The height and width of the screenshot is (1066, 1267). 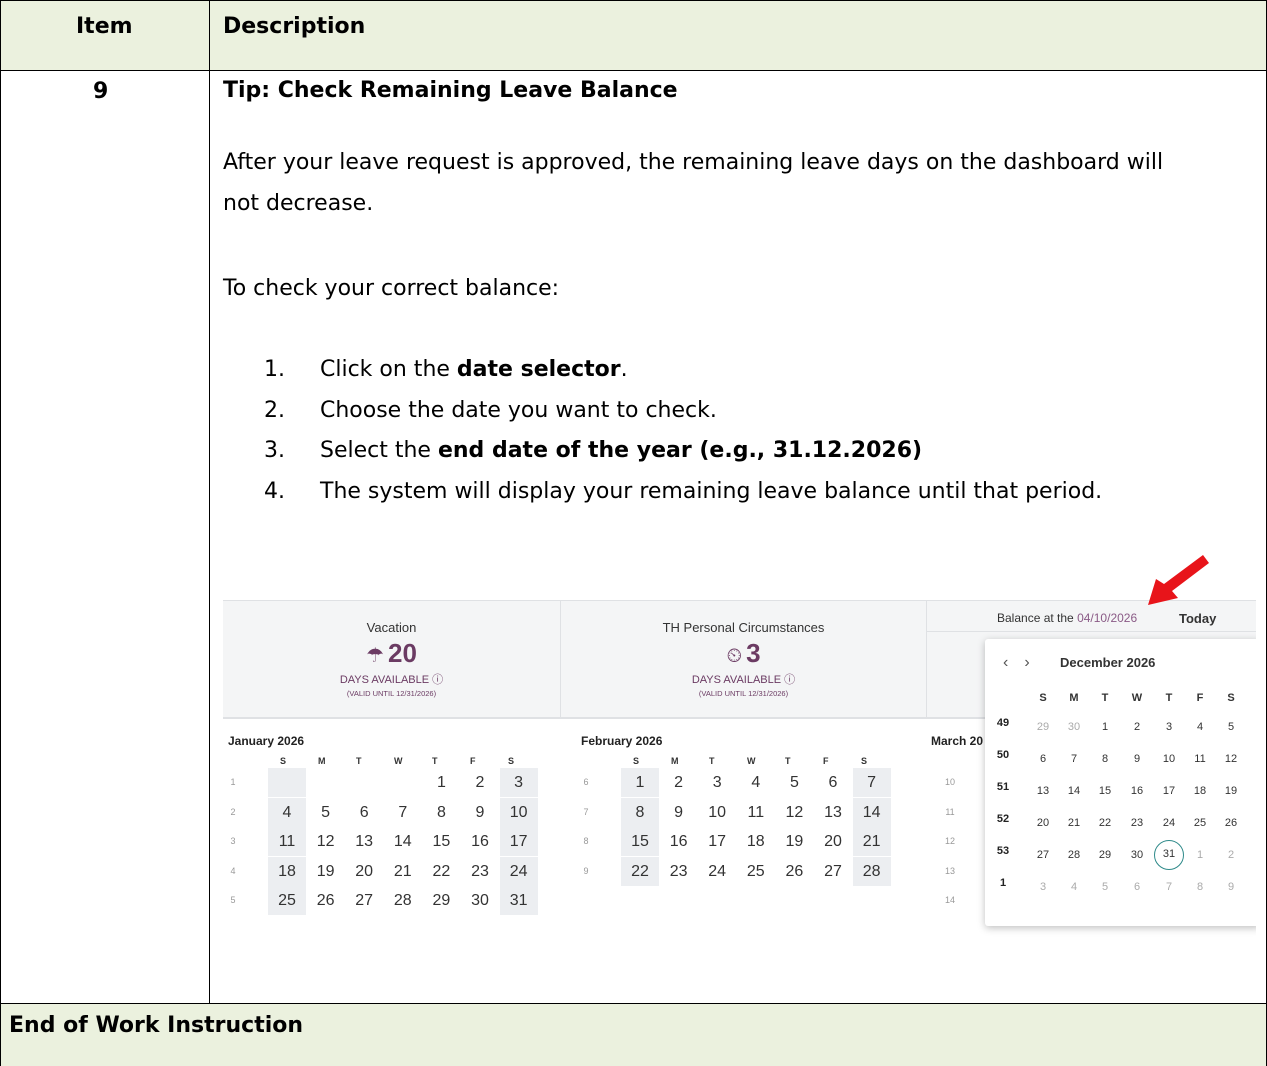 What do you see at coordinates (518, 901) in the screenshot?
I see `calendar-day: 31` at bounding box center [518, 901].